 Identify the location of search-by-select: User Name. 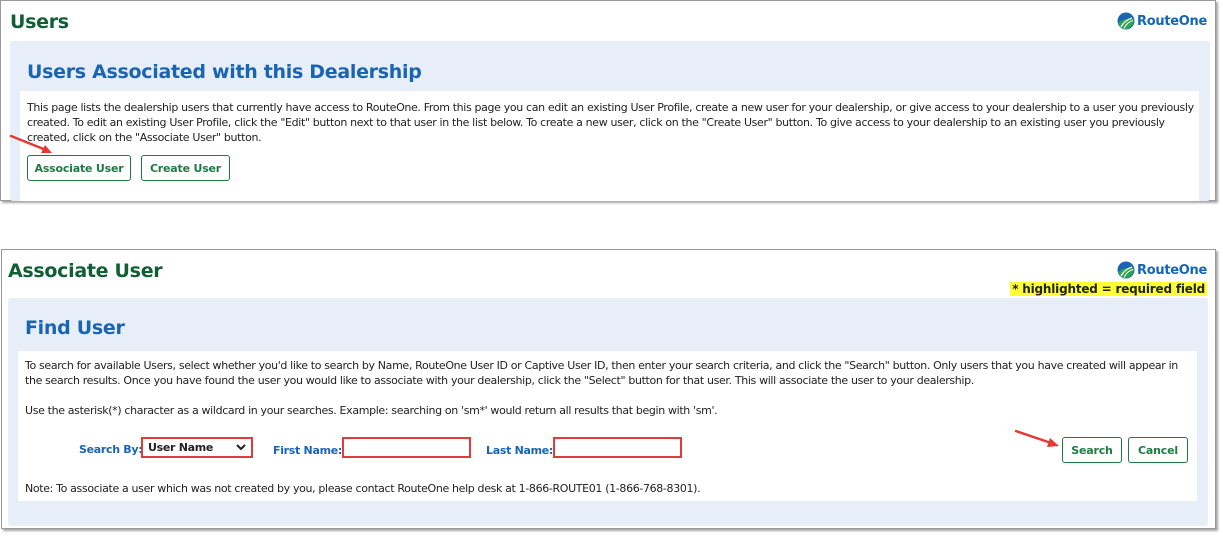
(197, 447).